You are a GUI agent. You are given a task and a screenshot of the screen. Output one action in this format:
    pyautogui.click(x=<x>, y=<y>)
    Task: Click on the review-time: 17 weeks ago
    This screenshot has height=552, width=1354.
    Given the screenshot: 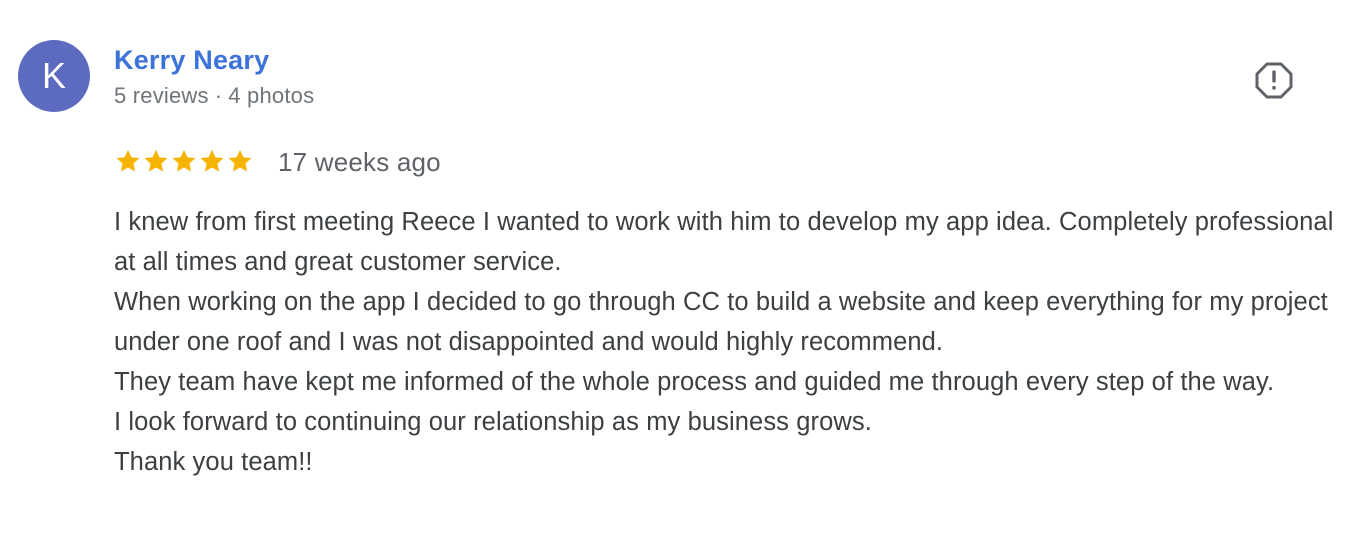 What is the action you would take?
    pyautogui.click(x=359, y=162)
    